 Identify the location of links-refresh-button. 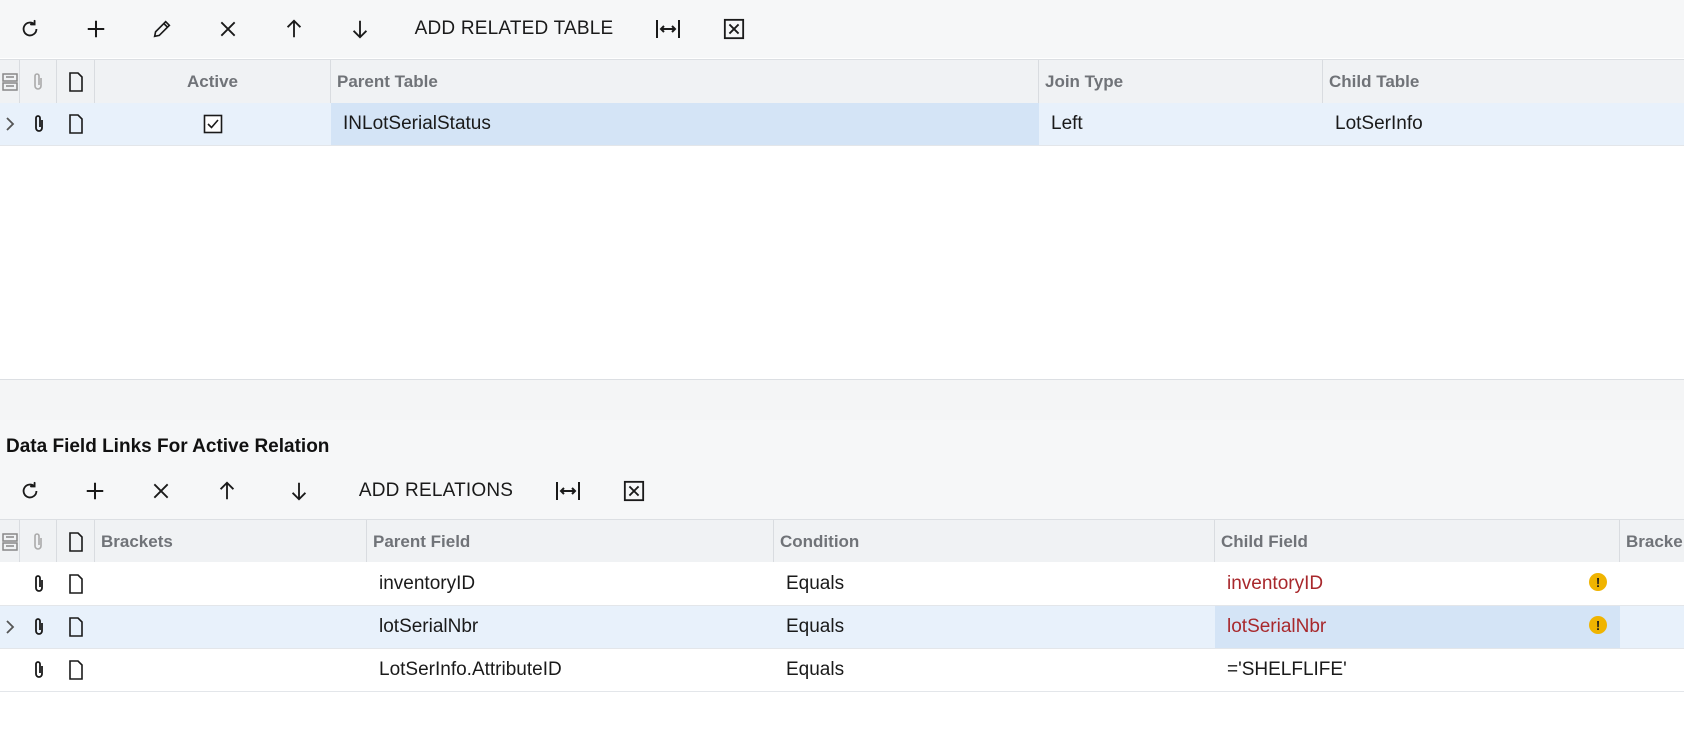
(30, 491).